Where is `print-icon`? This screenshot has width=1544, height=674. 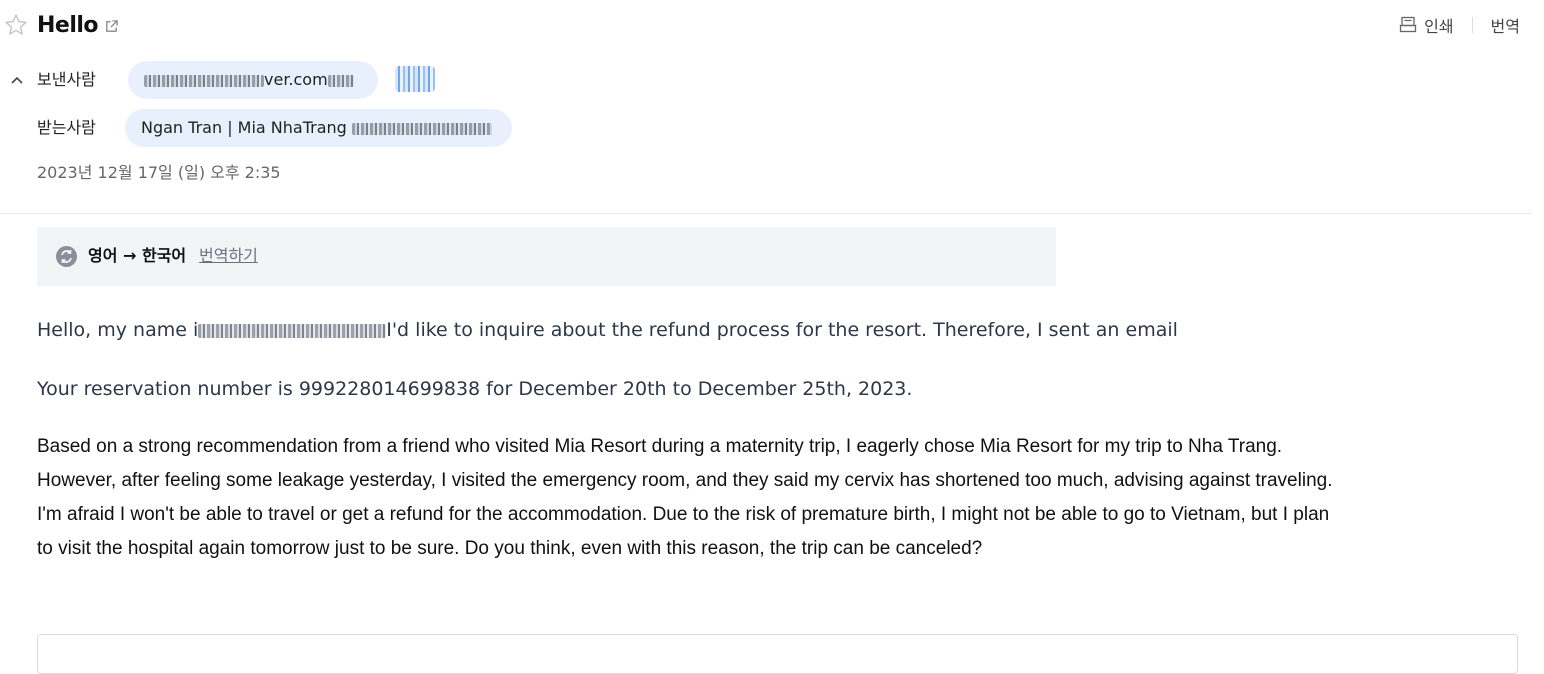 print-icon is located at coordinates (1408, 24).